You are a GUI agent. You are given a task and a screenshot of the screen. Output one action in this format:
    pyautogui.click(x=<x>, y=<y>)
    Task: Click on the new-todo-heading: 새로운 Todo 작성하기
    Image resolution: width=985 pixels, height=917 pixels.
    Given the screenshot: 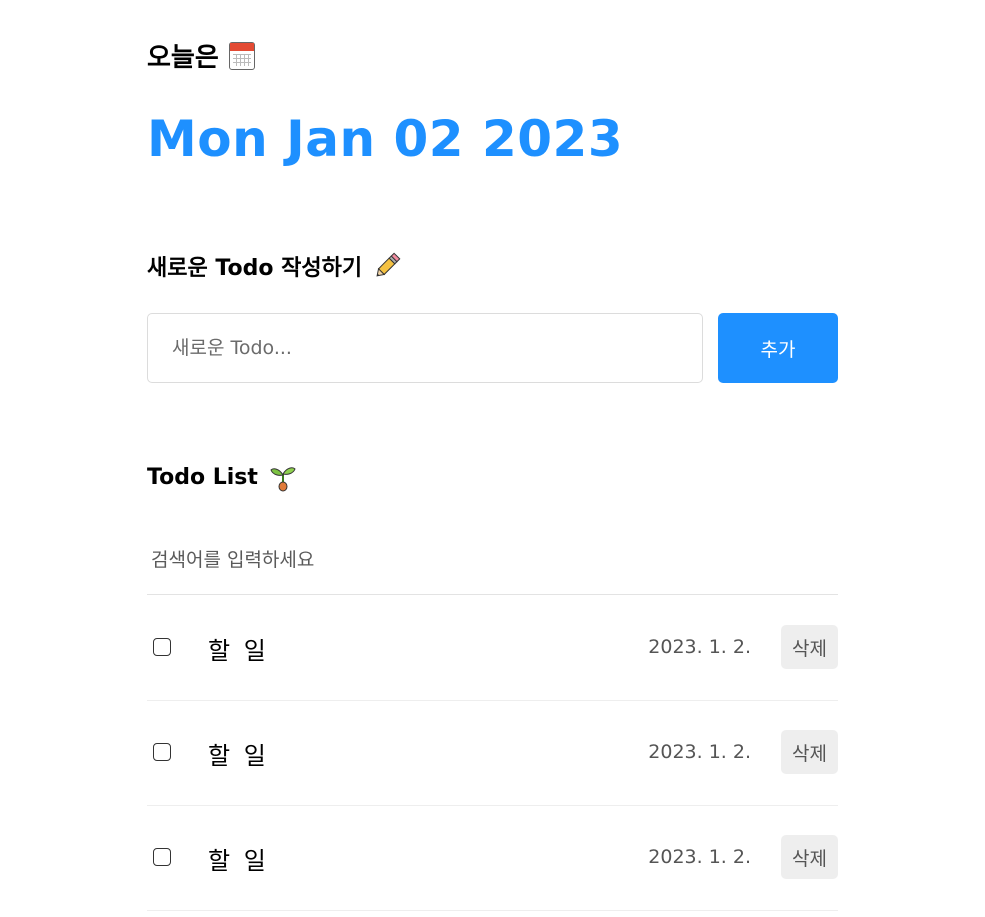 What is the action you would take?
    pyautogui.click(x=274, y=266)
    